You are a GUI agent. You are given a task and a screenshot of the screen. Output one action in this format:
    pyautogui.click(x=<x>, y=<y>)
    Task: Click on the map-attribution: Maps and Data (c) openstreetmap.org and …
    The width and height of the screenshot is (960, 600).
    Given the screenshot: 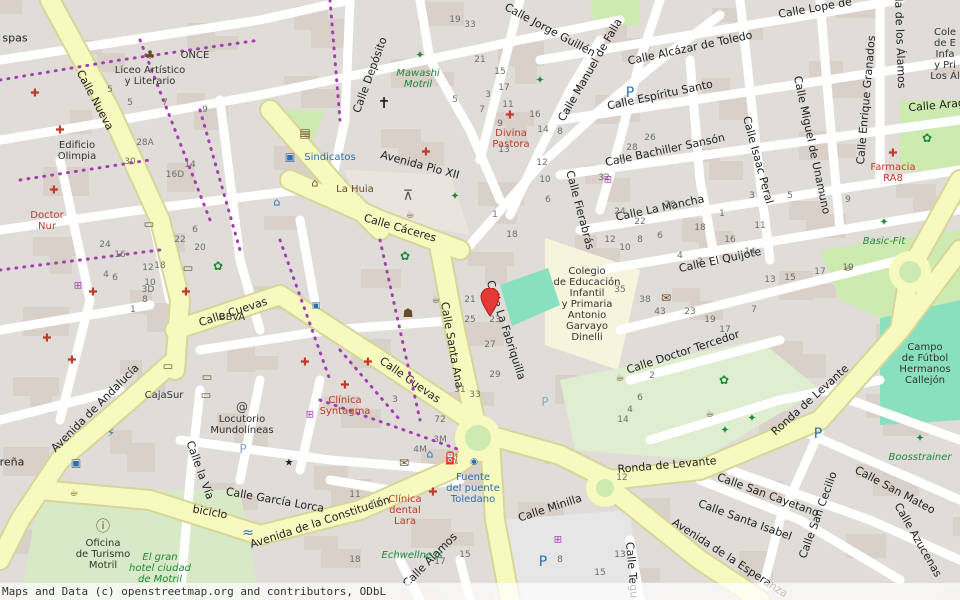 What is the action you would take?
    pyautogui.click(x=480, y=591)
    